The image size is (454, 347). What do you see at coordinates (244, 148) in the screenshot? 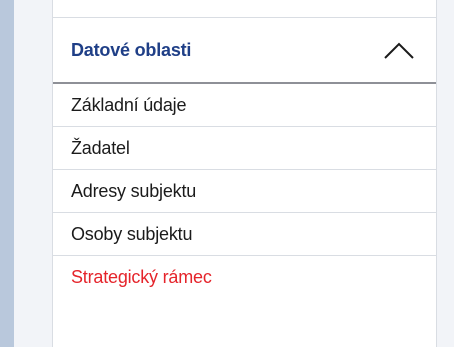
I see `list-item-zadatel: Žadatel` at bounding box center [244, 148].